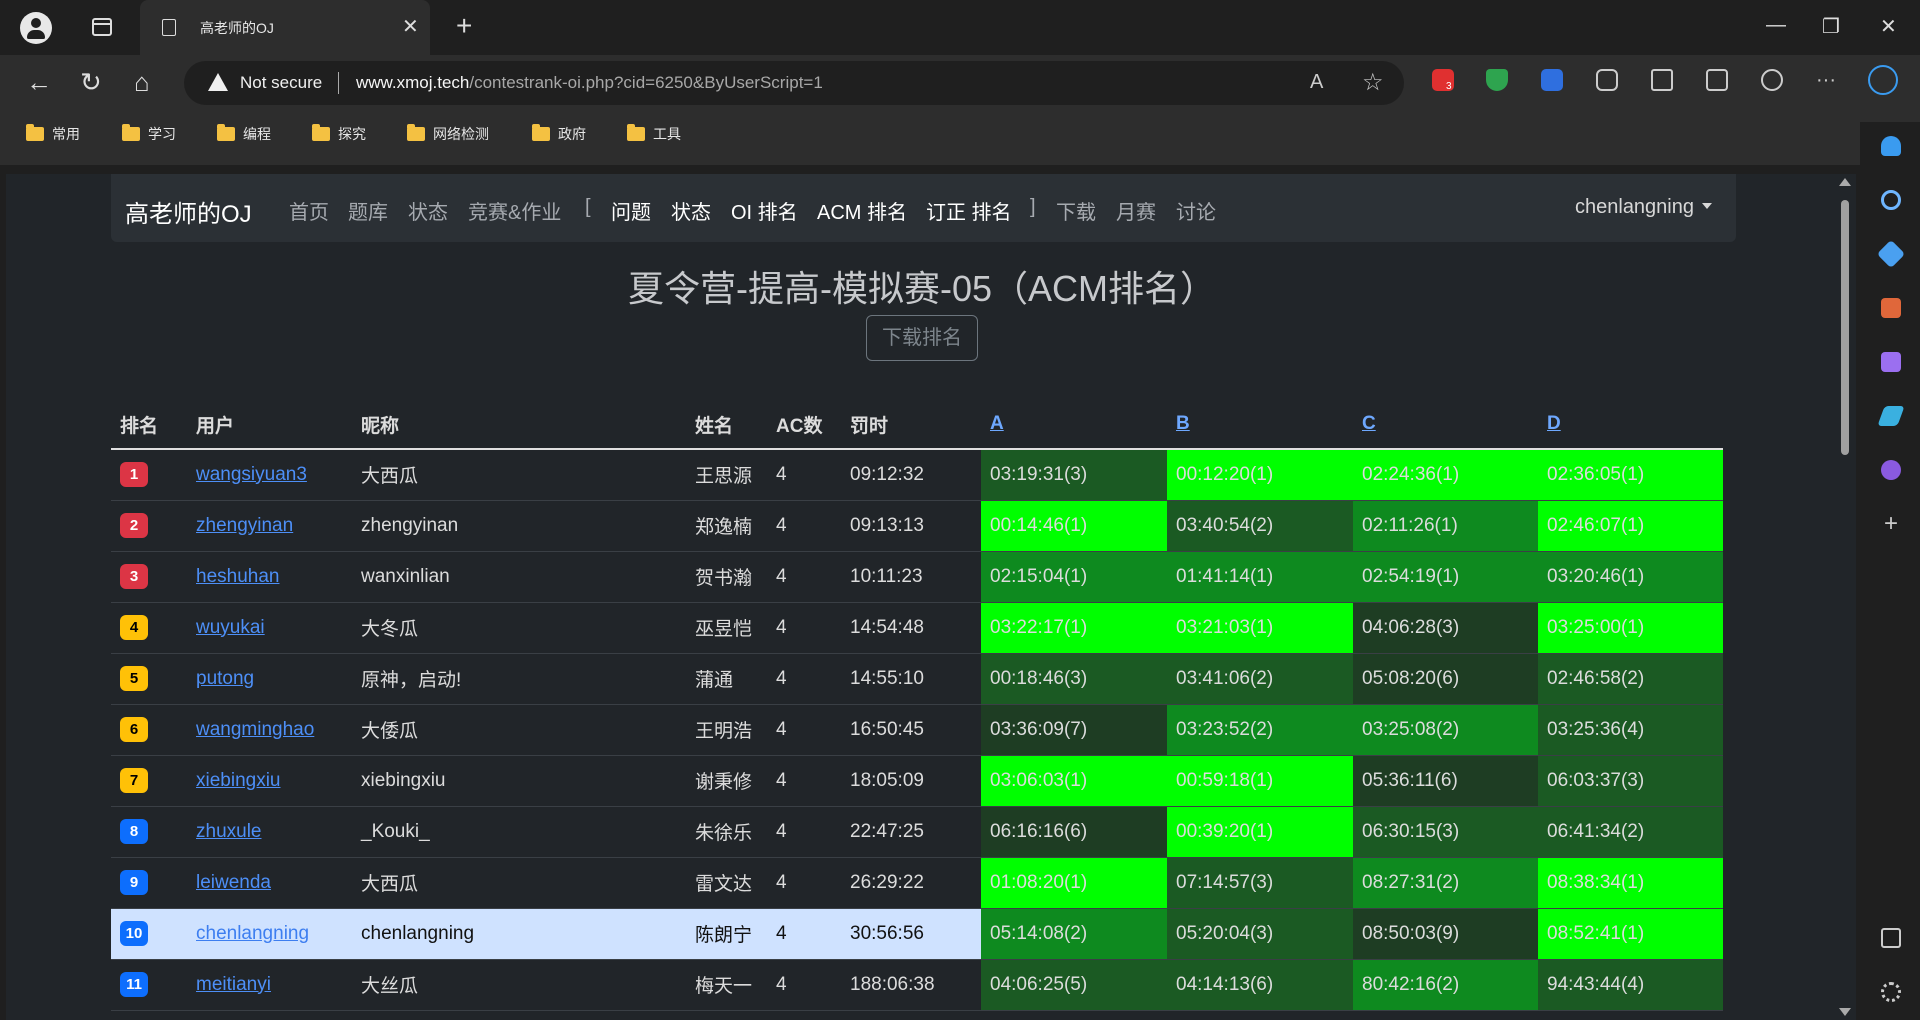 The height and width of the screenshot is (1020, 1920). Describe the element at coordinates (448, 134) in the screenshot. I see `bookmark-folder: 网络检测` at that location.